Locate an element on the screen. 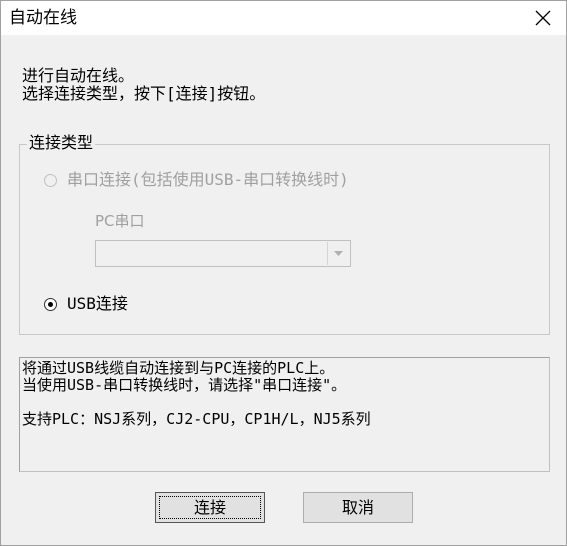 The width and height of the screenshot is (567, 546). cancel-button: 取消 is located at coordinates (358, 507).